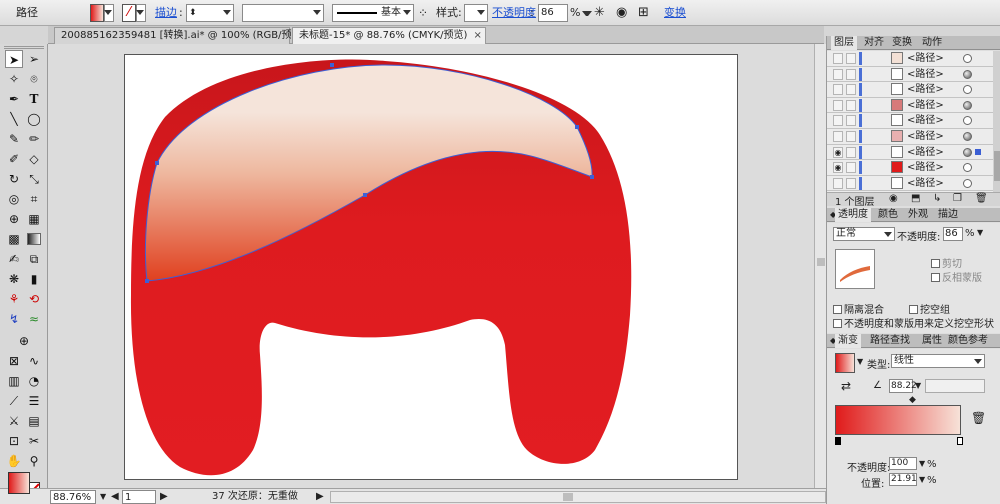 The image size is (1000, 504). Describe the element at coordinates (675, 13) in the screenshot. I see `transform-link: 变换` at that location.